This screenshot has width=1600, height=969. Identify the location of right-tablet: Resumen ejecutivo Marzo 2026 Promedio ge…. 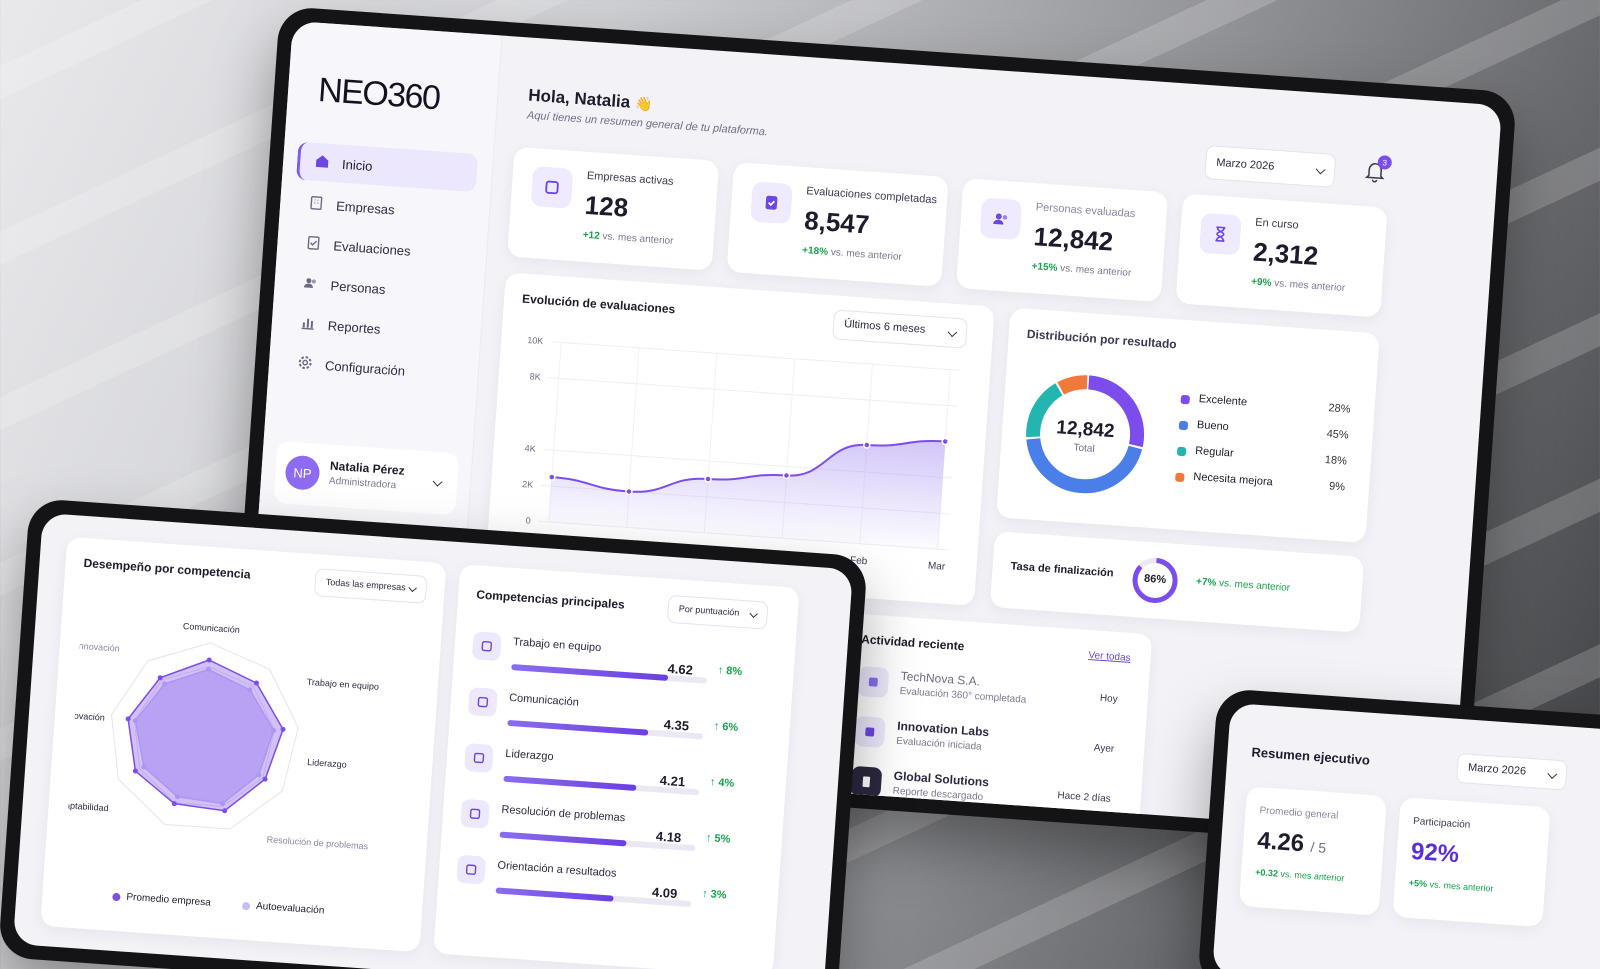
(1398, 828).